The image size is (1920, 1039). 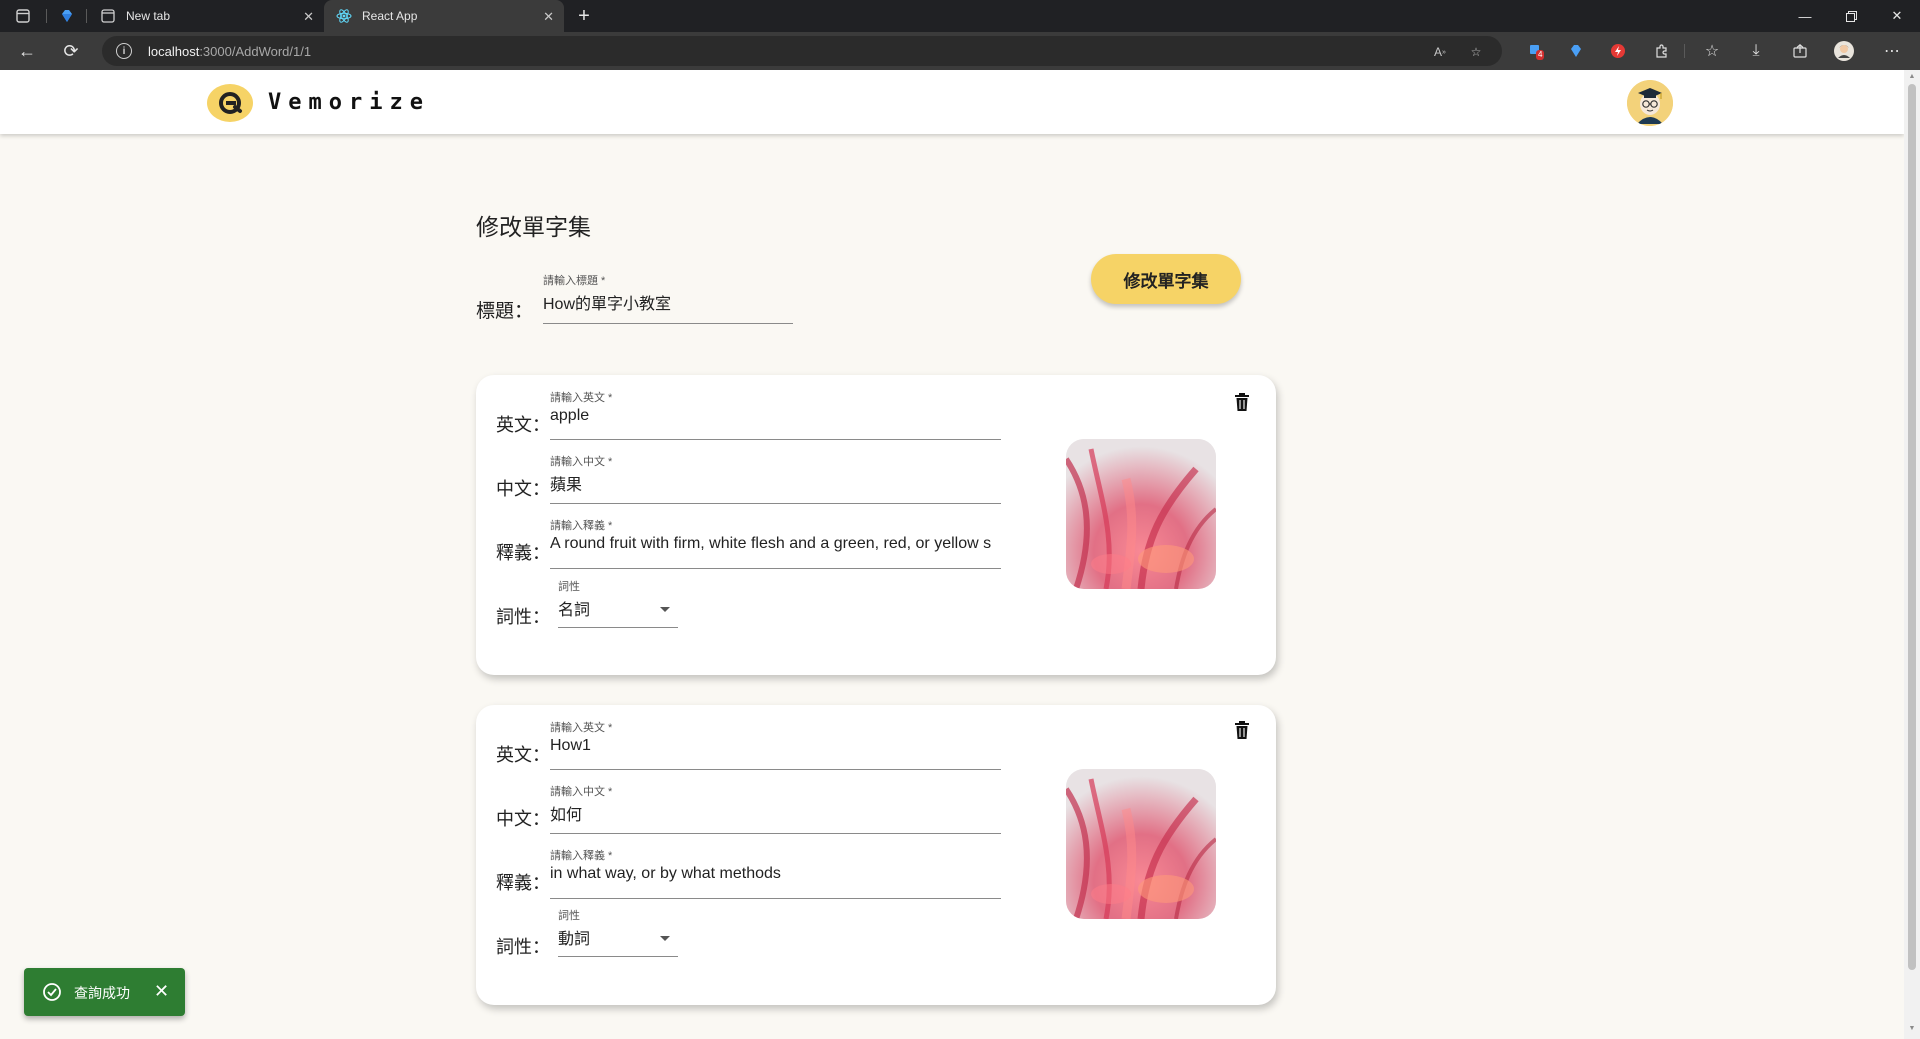 What do you see at coordinates (1540, 55) in the screenshot?
I see `extension-badge: 4` at bounding box center [1540, 55].